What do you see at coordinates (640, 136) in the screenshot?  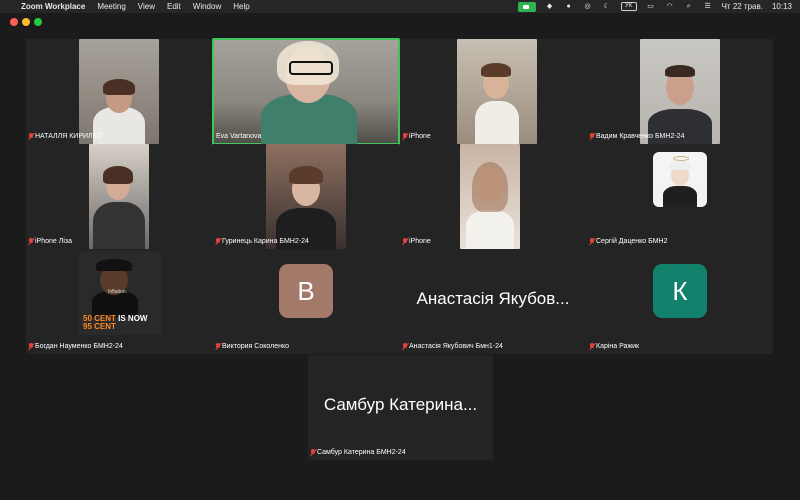 I see `participant-name: Вадим Кравченко БМН2-24` at bounding box center [640, 136].